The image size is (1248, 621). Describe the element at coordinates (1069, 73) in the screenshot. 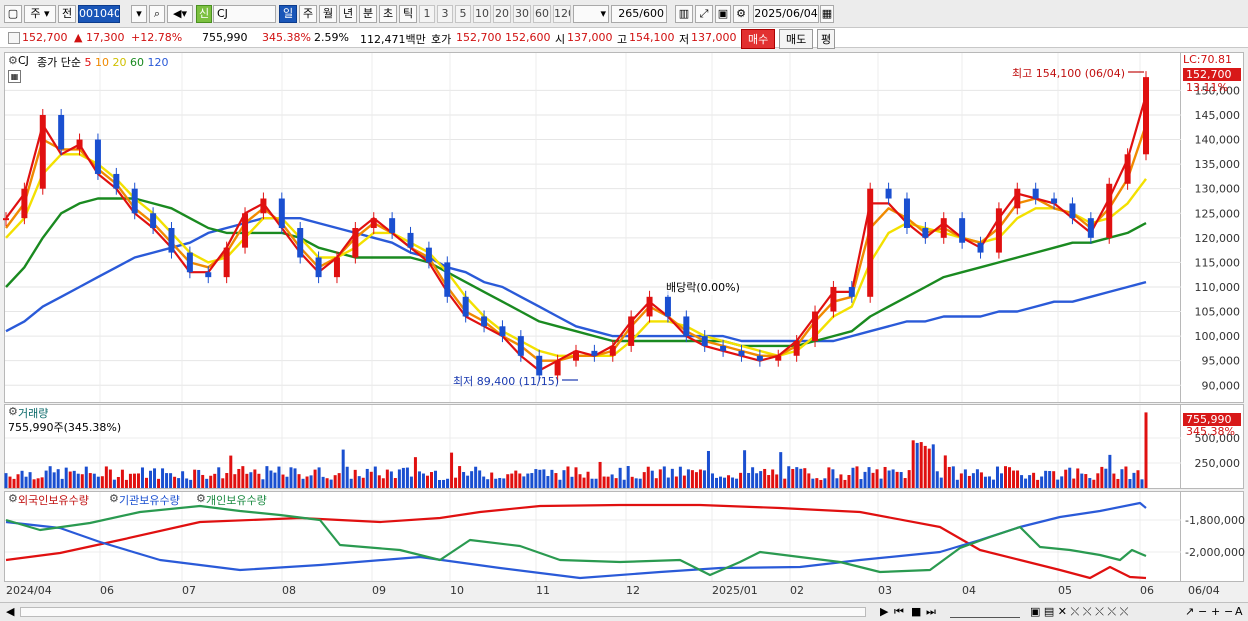

I see `max-price-label: 최고 154,100 (06/04)` at that location.